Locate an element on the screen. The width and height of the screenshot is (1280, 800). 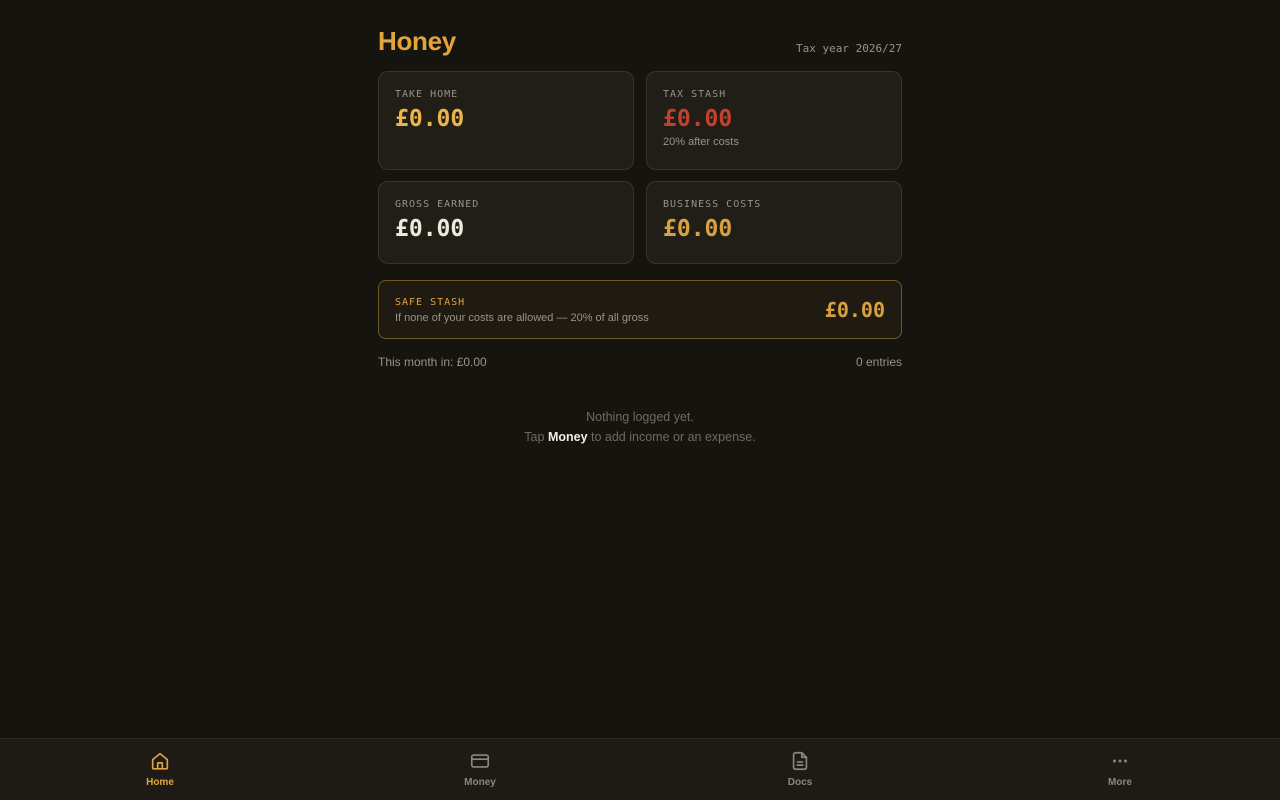
safe-stash-value: £0.00 is located at coordinates (854, 309).